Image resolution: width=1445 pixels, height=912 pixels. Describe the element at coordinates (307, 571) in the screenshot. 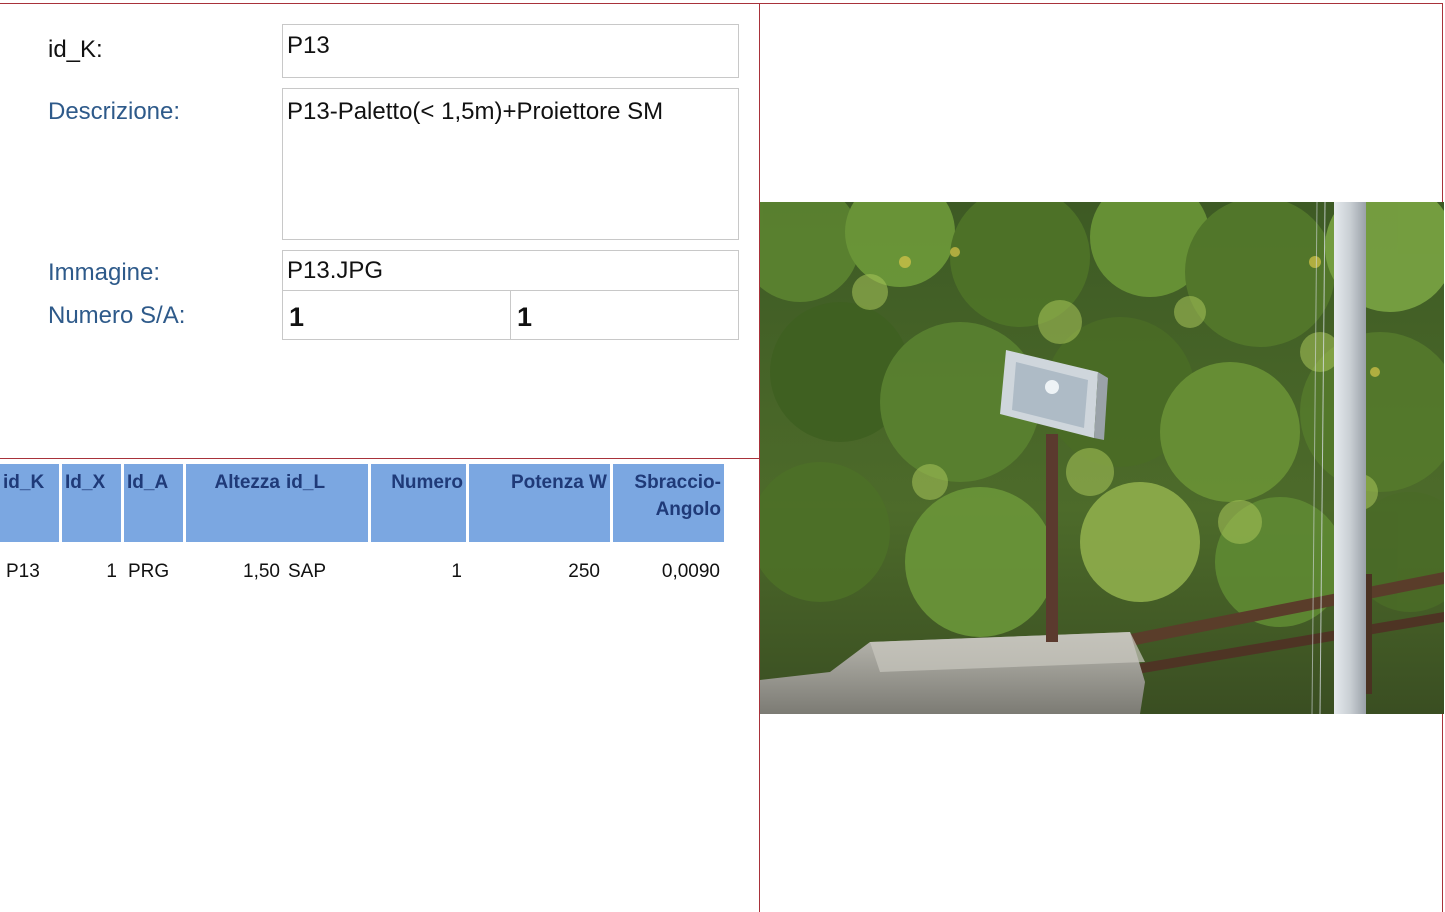

I see `table-cell-id-l: SAP` at that location.